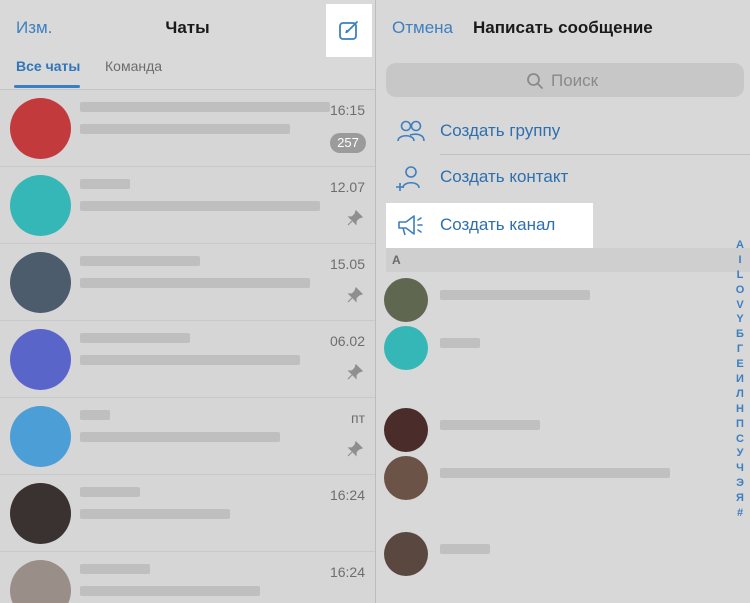  What do you see at coordinates (740, 394) in the screenshot?
I see `alphabet-letter: Л` at bounding box center [740, 394].